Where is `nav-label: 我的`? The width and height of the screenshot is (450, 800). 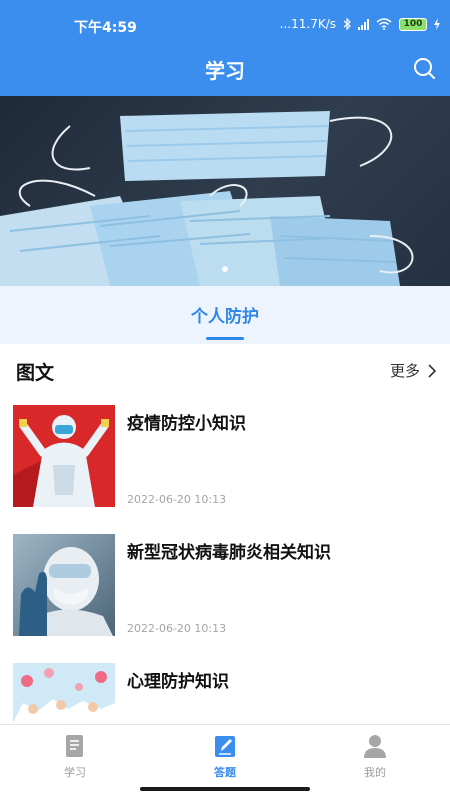 nav-label: 我的 is located at coordinates (375, 772).